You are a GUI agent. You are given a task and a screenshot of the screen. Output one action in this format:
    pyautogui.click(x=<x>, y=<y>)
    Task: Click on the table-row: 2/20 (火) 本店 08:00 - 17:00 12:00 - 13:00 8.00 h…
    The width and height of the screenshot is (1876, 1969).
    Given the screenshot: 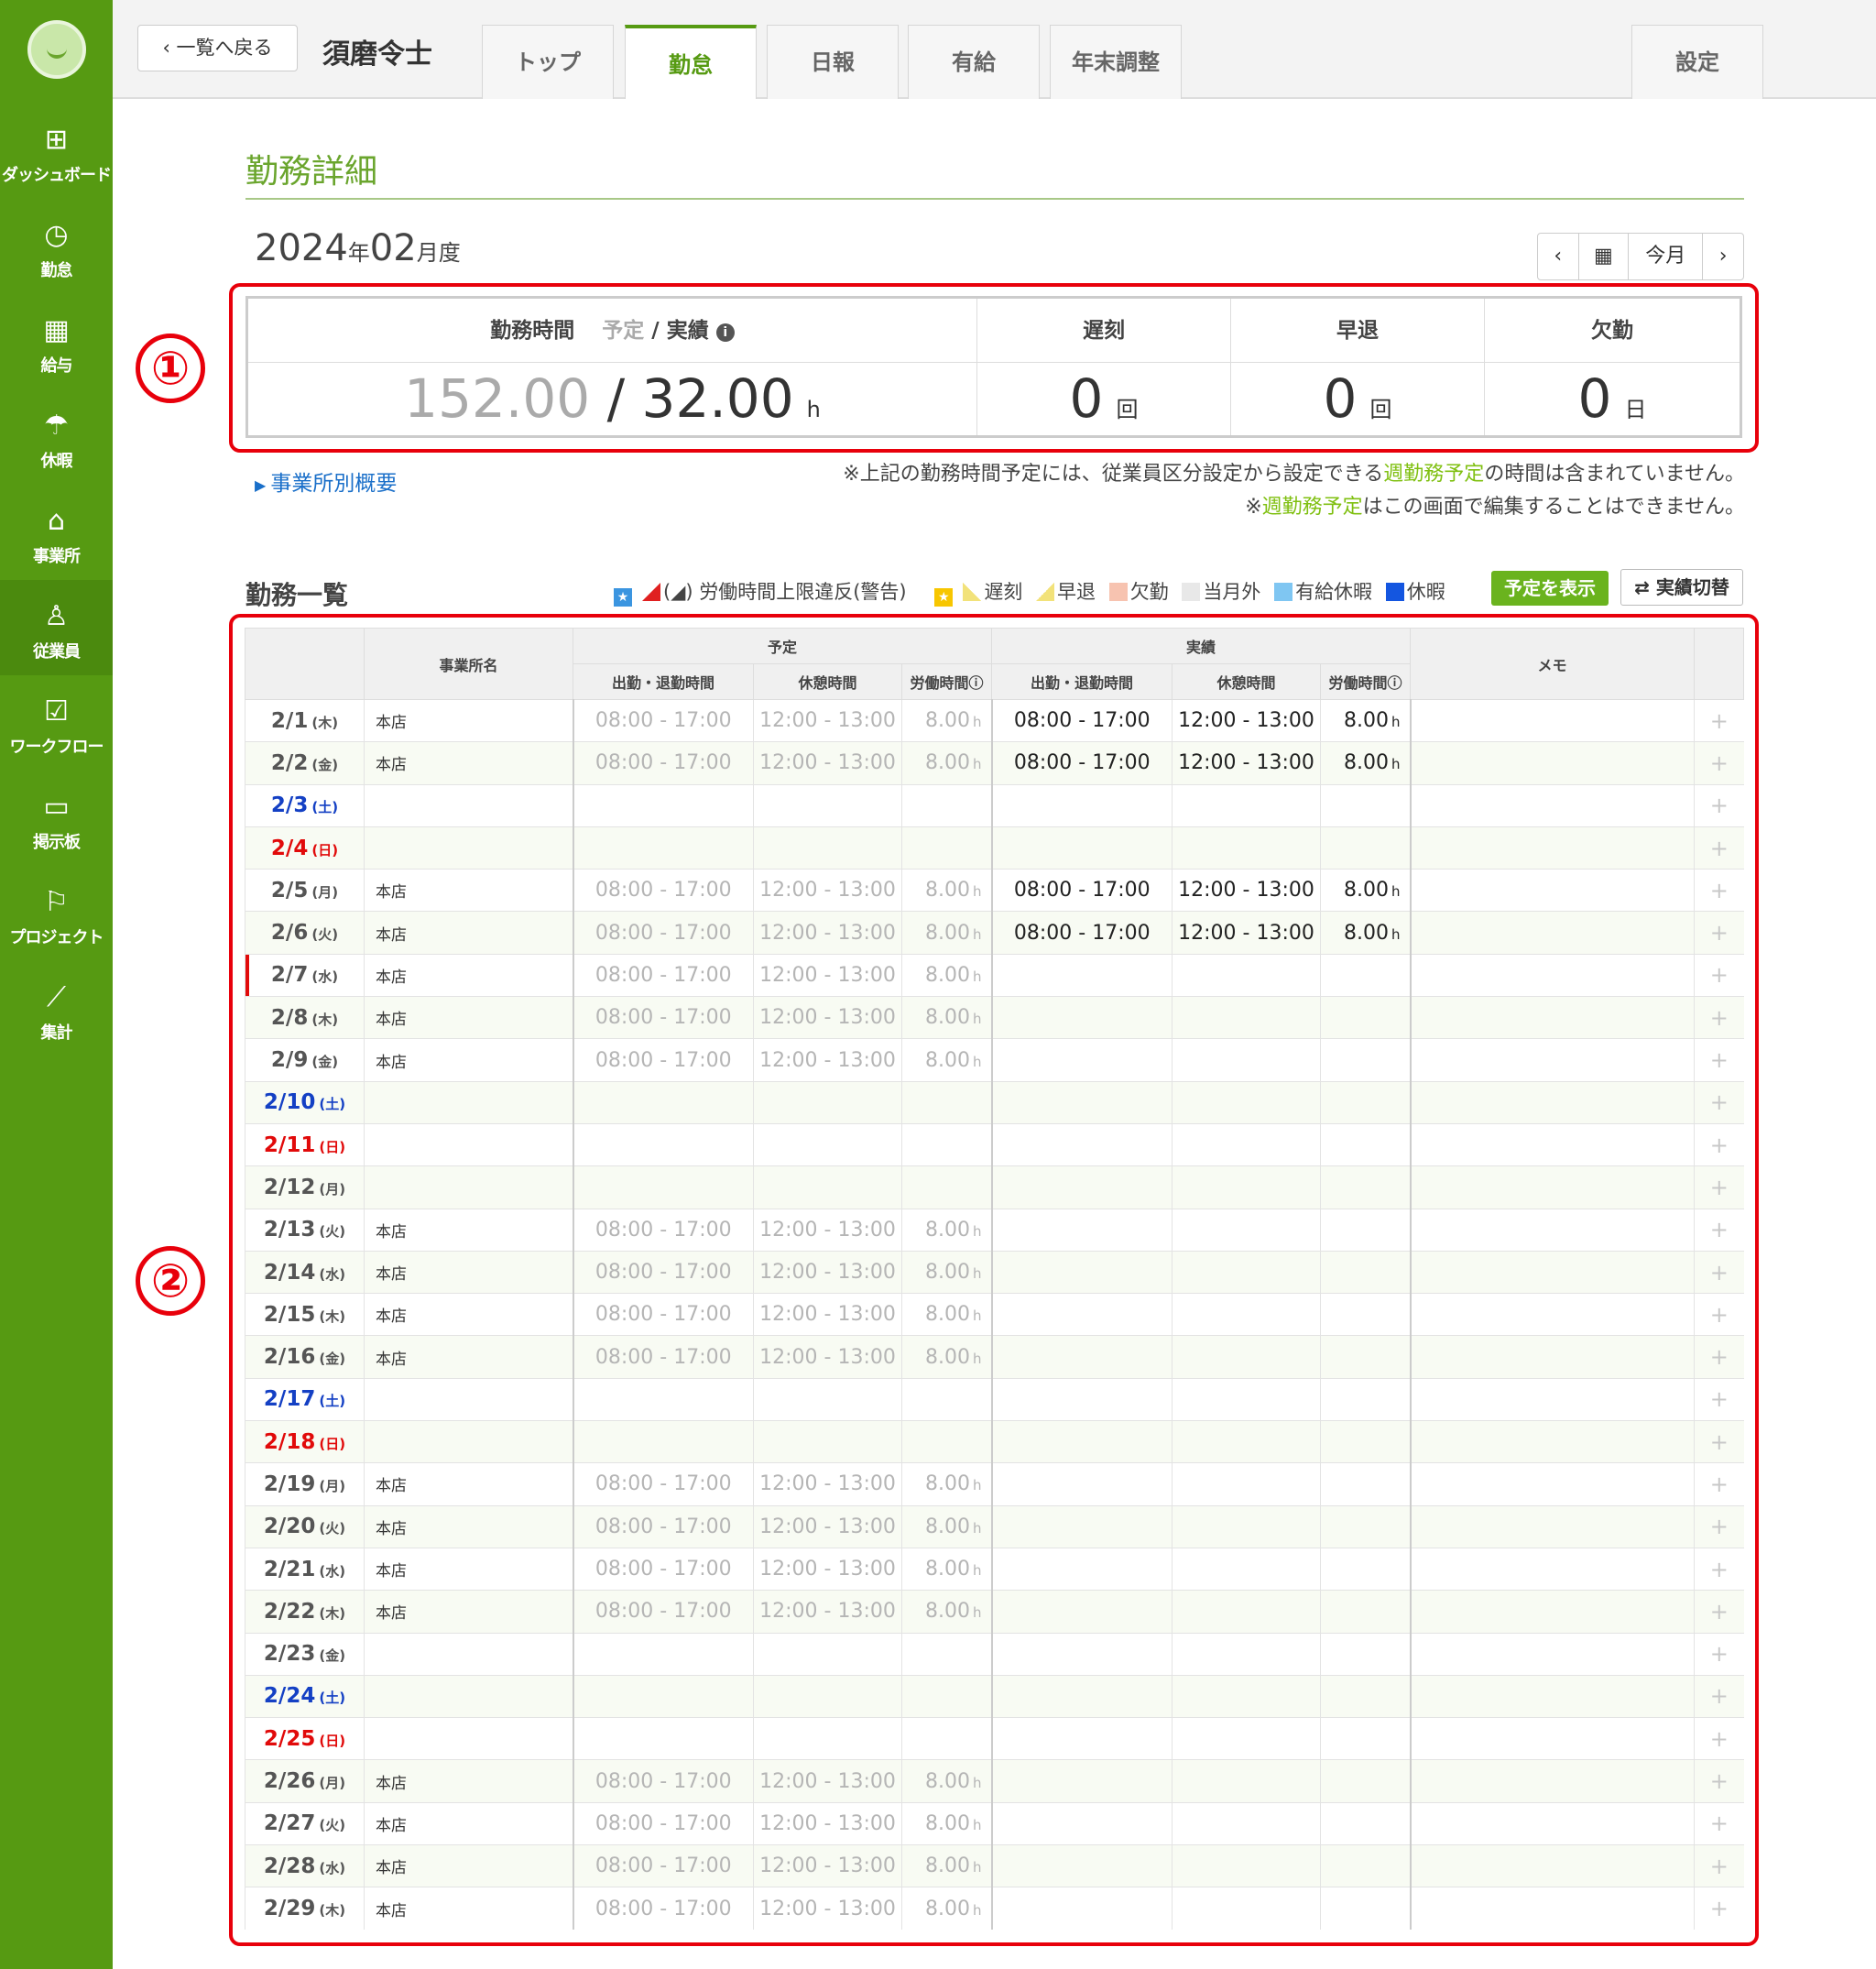 What is the action you would take?
    pyautogui.click(x=994, y=1526)
    